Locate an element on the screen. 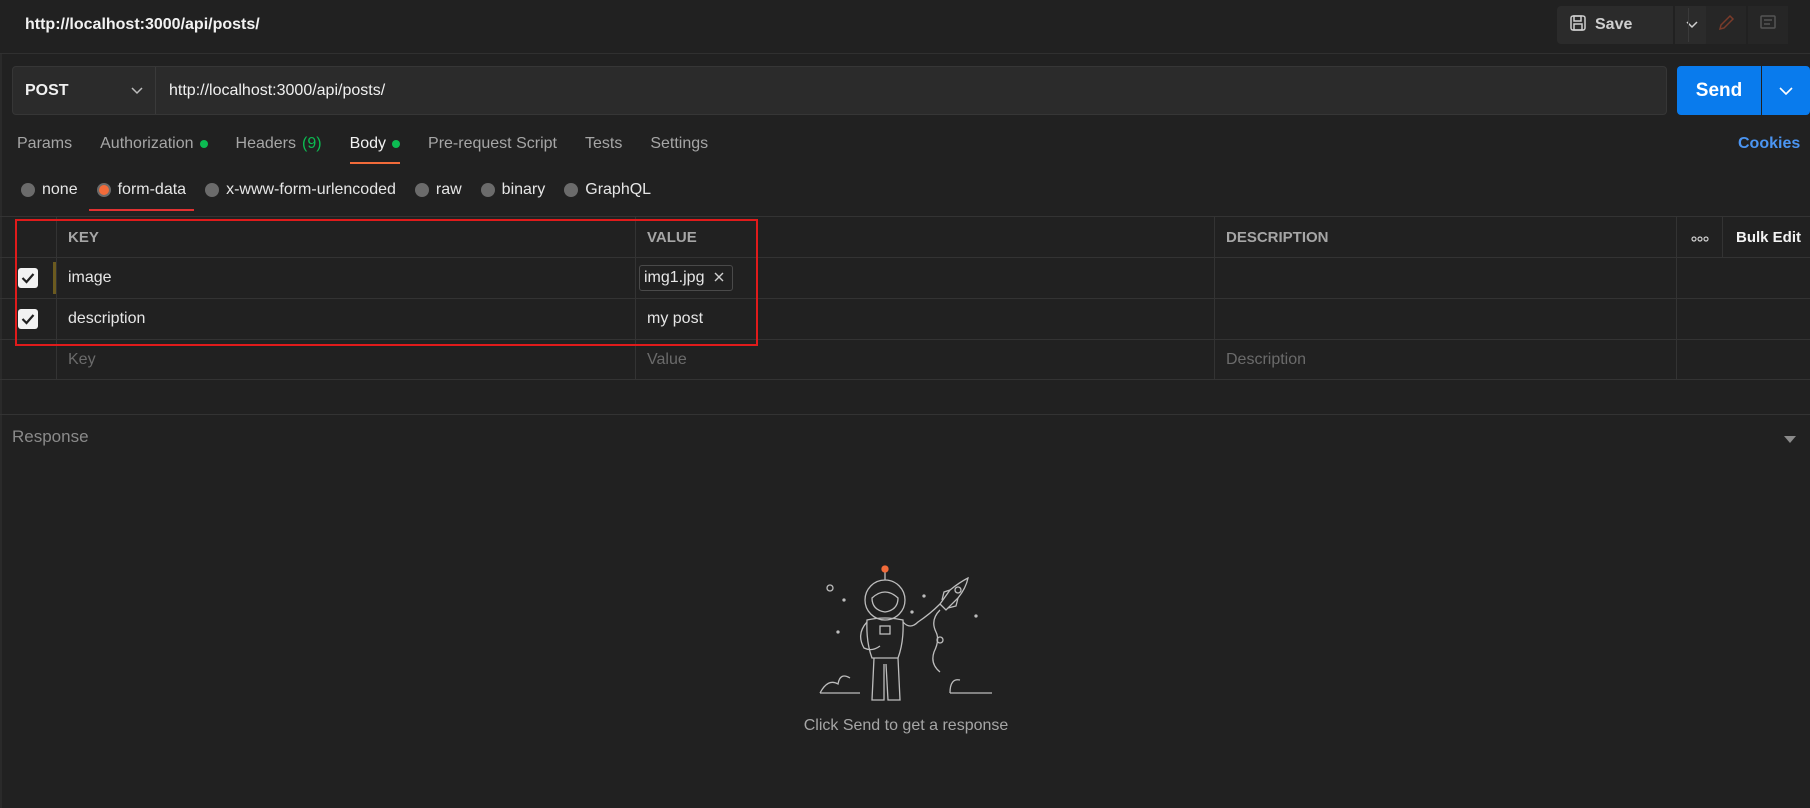  value-cell: my post is located at coordinates (925, 319).